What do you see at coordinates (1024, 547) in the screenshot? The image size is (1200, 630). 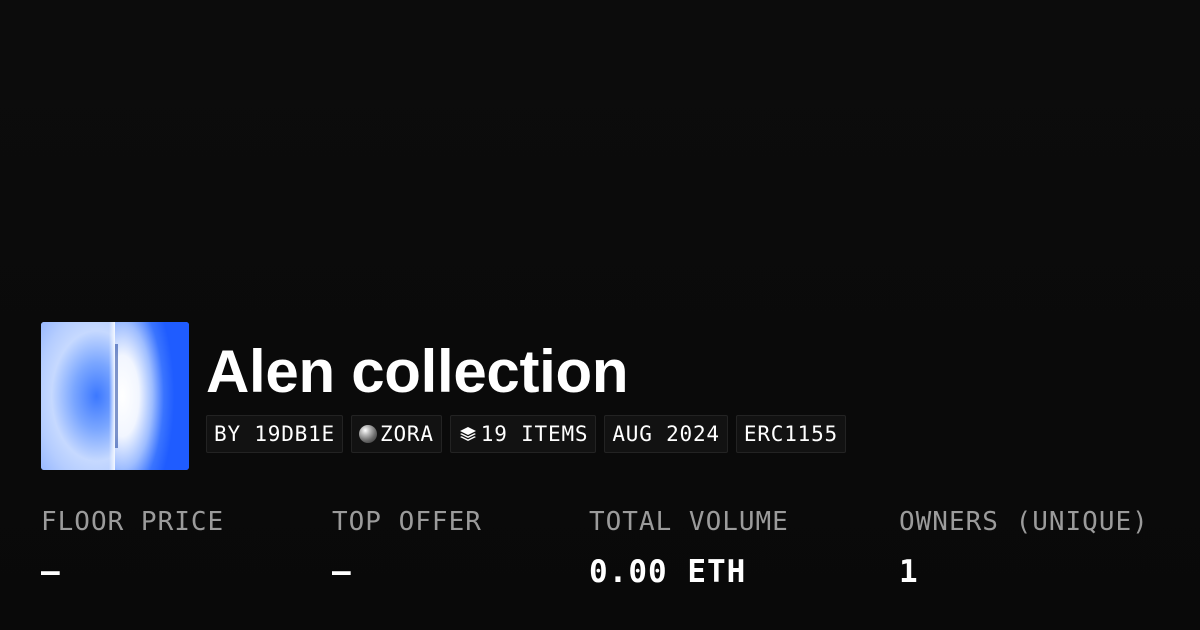 I see `owners-stat: OWNERS (UNIQUE) 1` at bounding box center [1024, 547].